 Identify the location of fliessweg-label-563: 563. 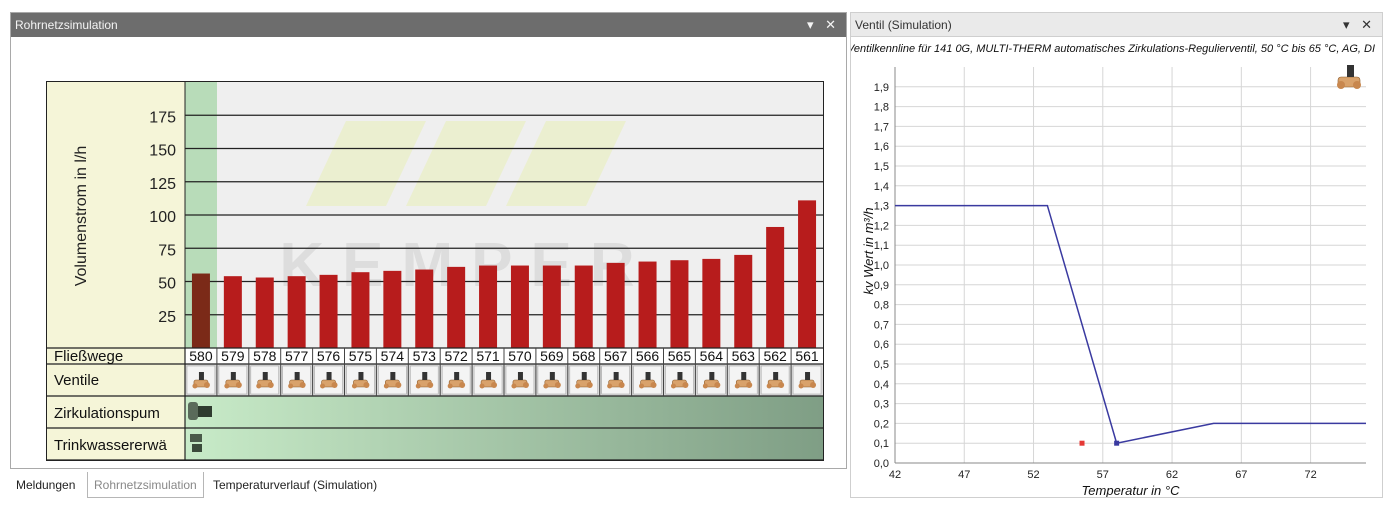
(744, 356).